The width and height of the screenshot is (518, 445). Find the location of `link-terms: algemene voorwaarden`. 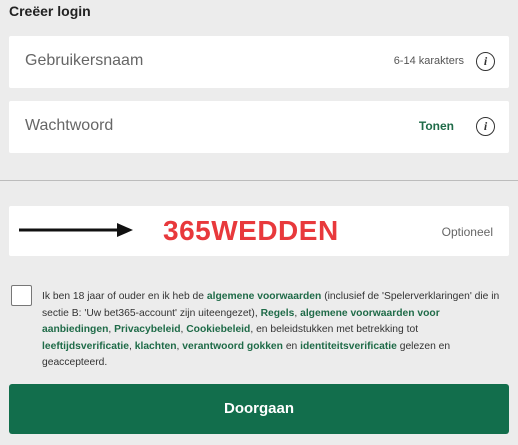

link-terms: algemene voorwaarden is located at coordinates (264, 296).